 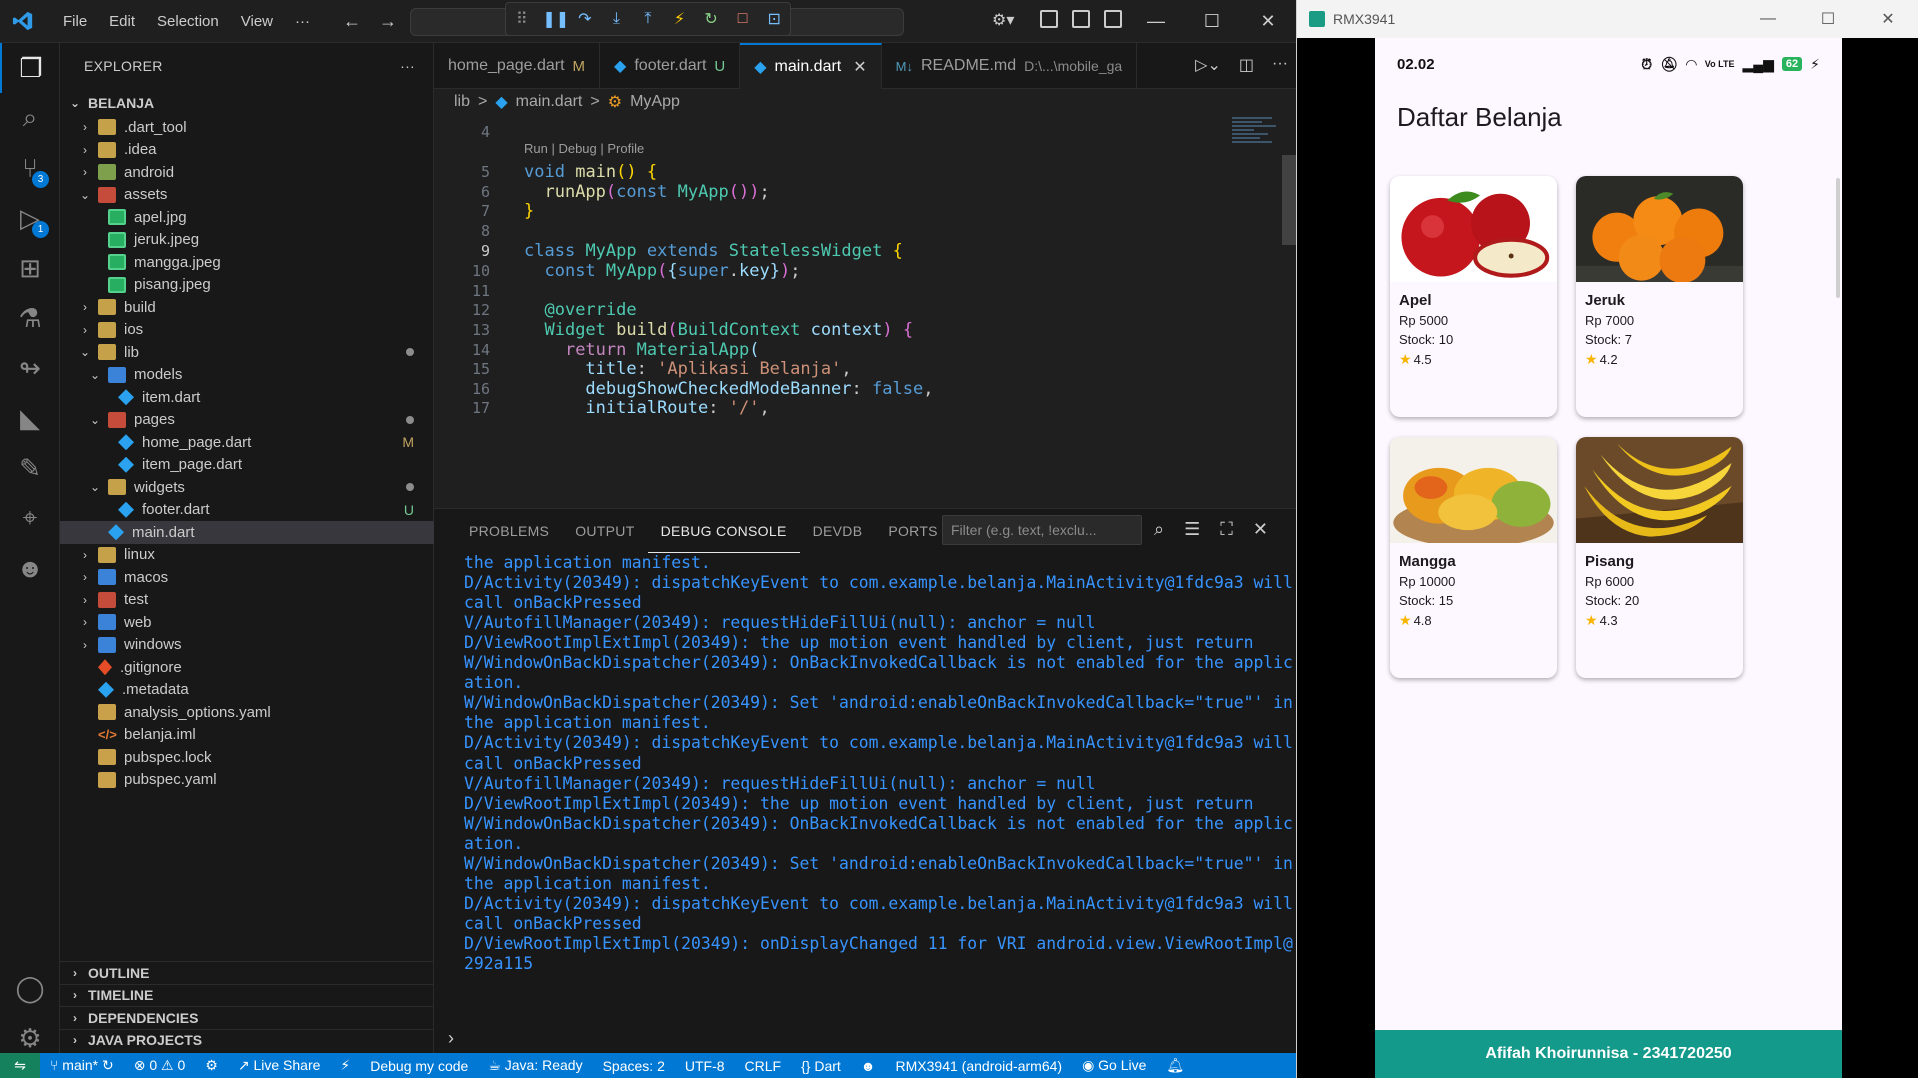 What do you see at coordinates (616, 19) in the screenshot?
I see `step-into-icon: ⤓` at bounding box center [616, 19].